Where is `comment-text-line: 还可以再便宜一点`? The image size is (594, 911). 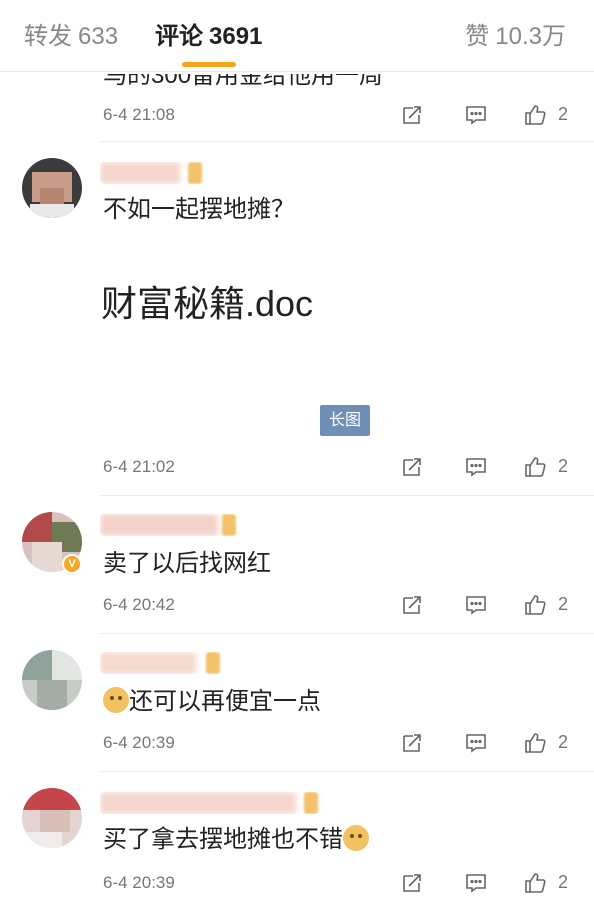 comment-text-line: 还可以再便宜一点 is located at coordinates (212, 702).